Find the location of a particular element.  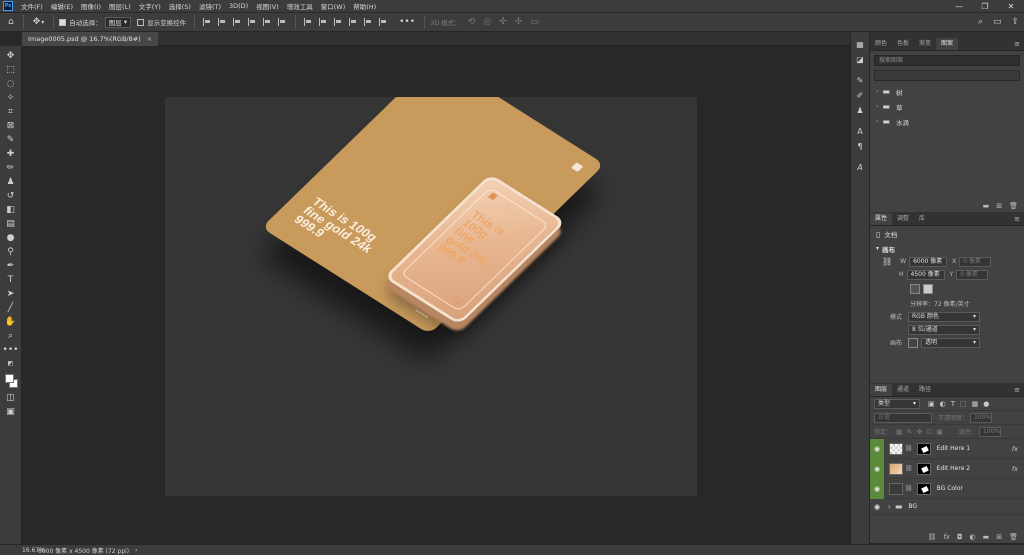

distribute-top-icon is located at coordinates (308, 22).